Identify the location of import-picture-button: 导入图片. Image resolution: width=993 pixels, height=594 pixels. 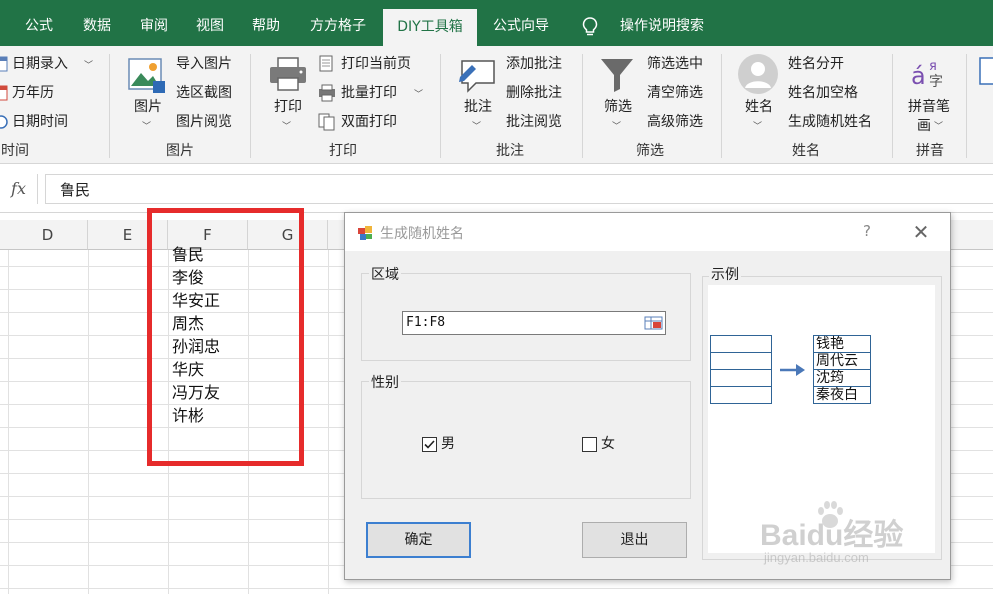
(204, 64).